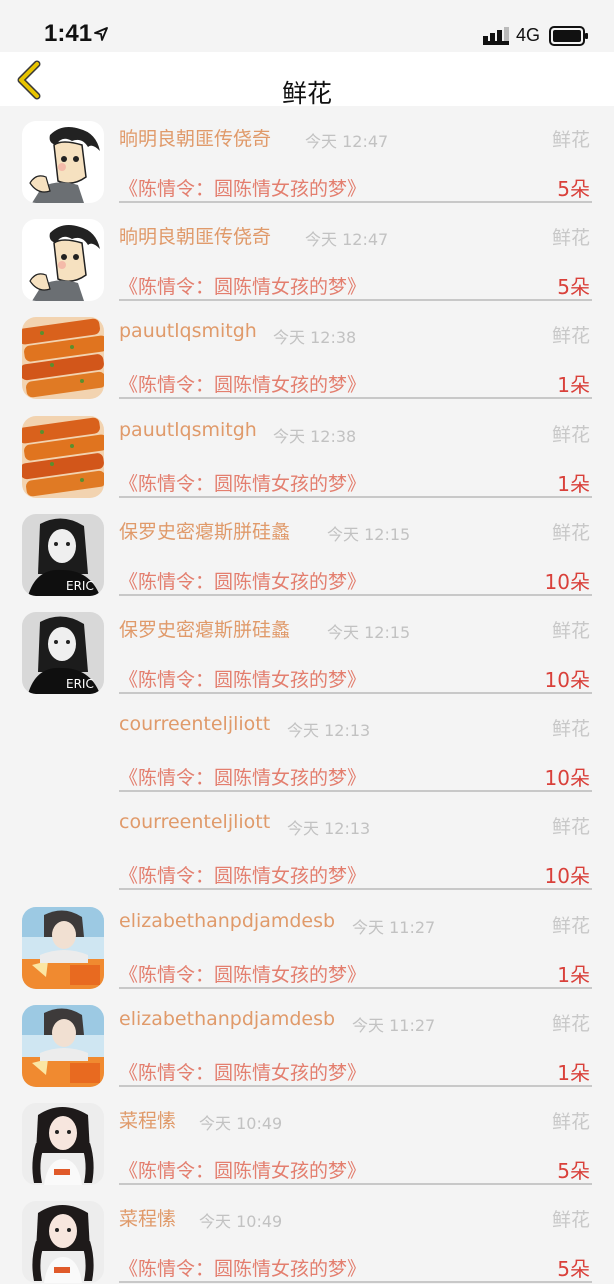 This screenshot has height=1284, width=614. Describe the element at coordinates (369, 632) in the screenshot. I see `timestamp: 今天 12:15` at that location.